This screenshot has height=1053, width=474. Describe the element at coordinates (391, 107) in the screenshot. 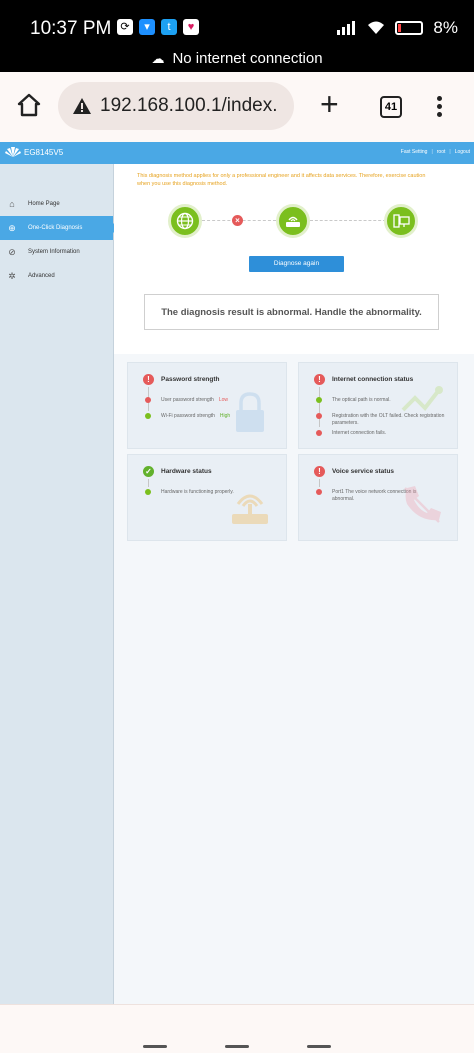

I see `tab-switcher-button: 41` at that location.